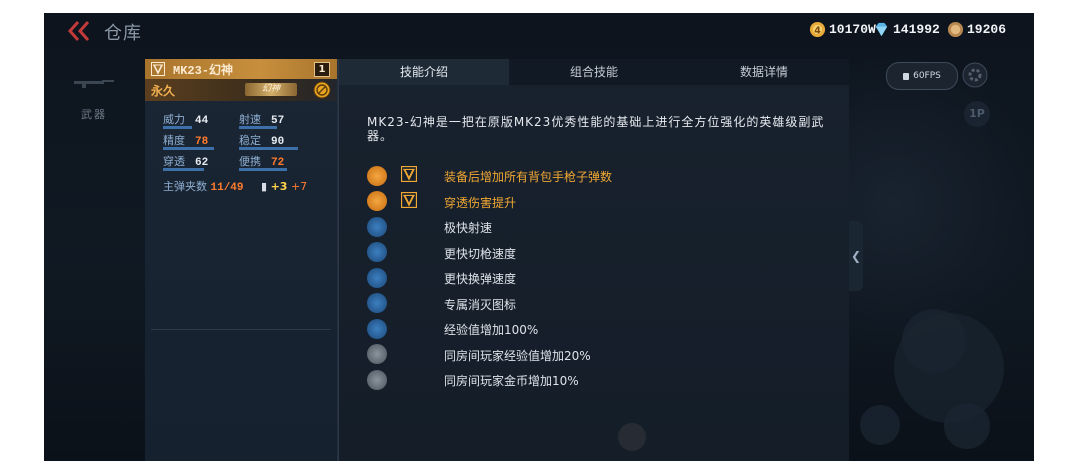 This screenshot has height=467, width=1079. Describe the element at coordinates (277, 142) in the screenshot. I see `stat-stability: 稳定 90` at that location.